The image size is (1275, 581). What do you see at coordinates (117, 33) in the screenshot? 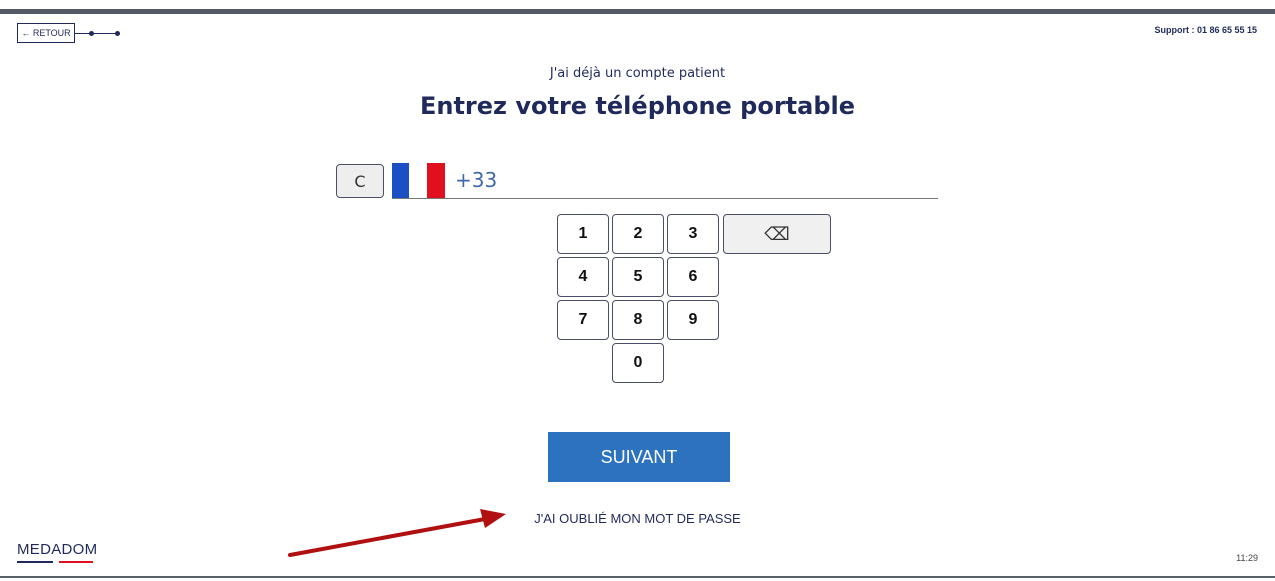
I see `stepper-dot-next` at bounding box center [117, 33].